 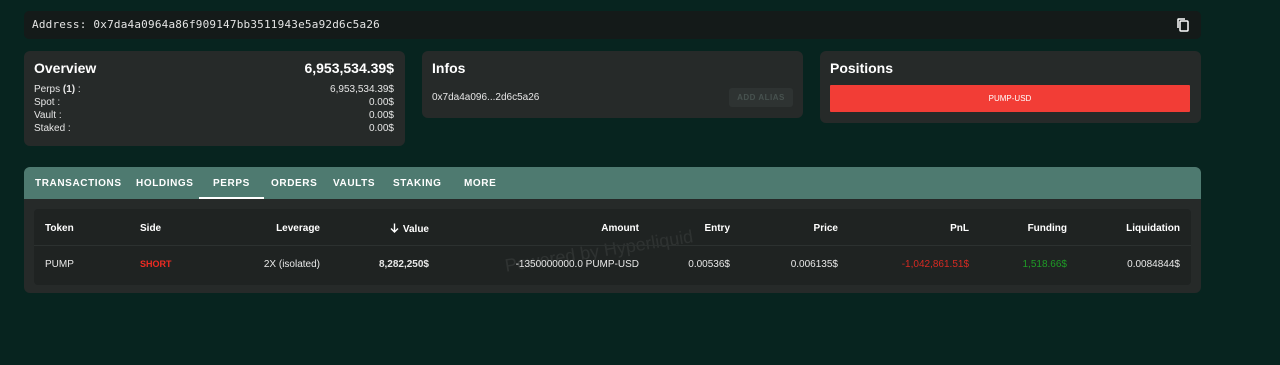 What do you see at coordinates (214, 116) in the screenshot?
I see `overview-row-vault: Vault : 0.00$` at bounding box center [214, 116].